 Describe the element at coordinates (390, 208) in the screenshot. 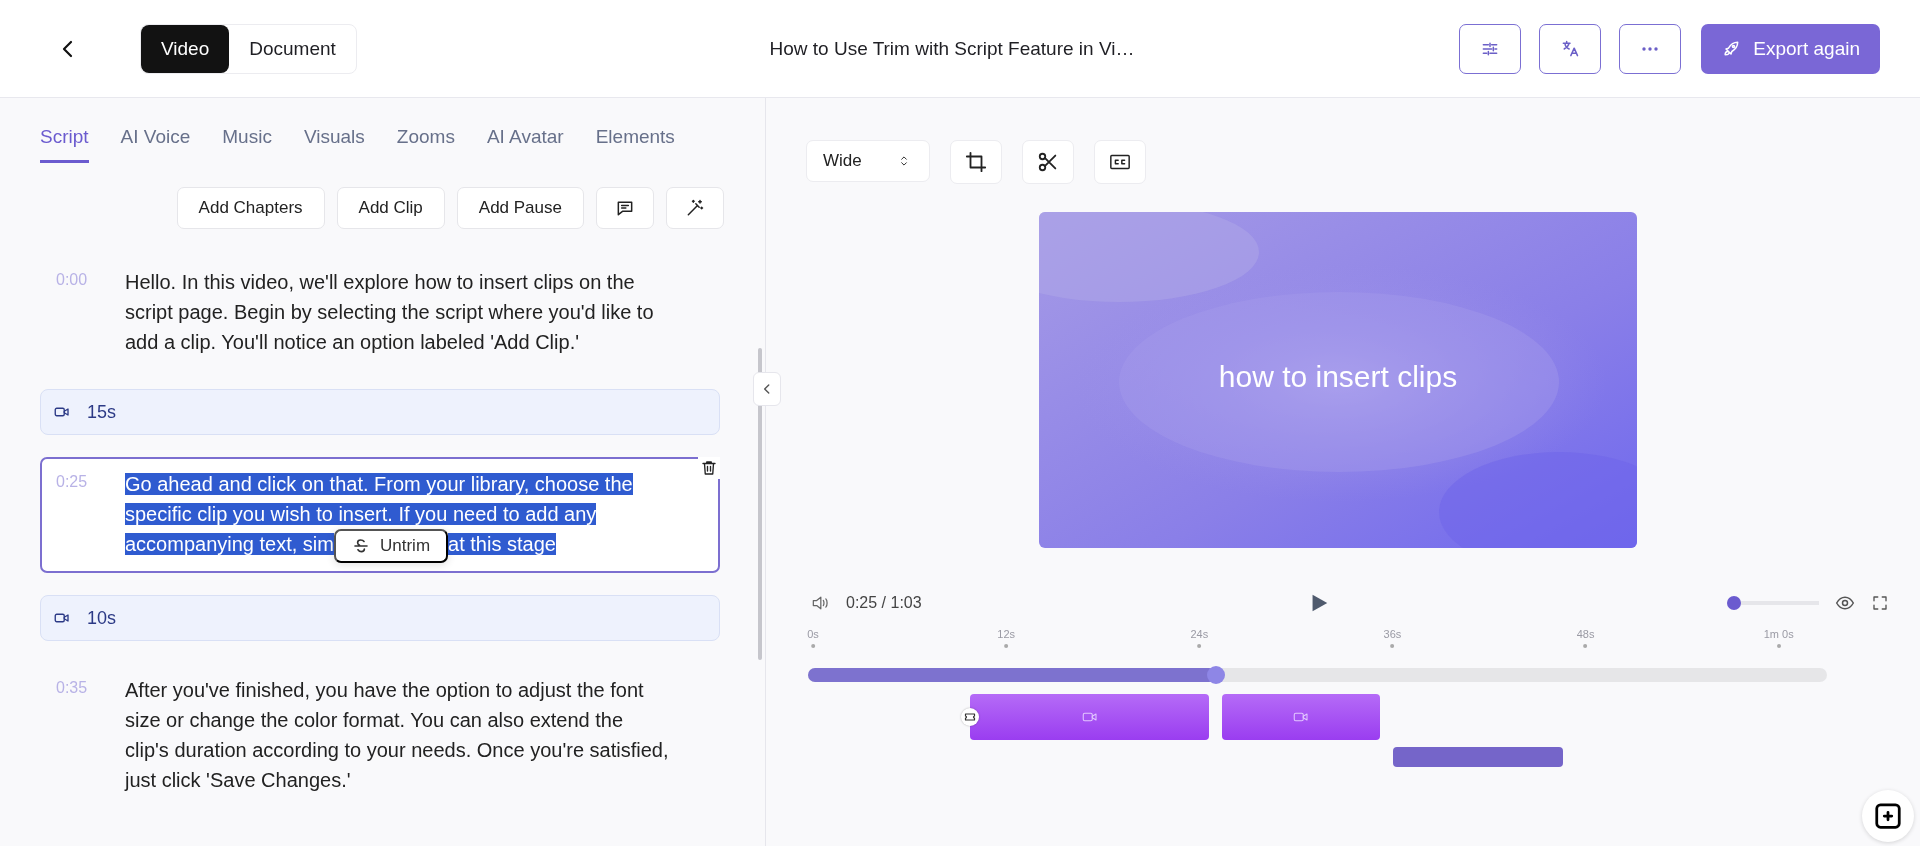

I see `toolbar-button: Add Clip` at that location.